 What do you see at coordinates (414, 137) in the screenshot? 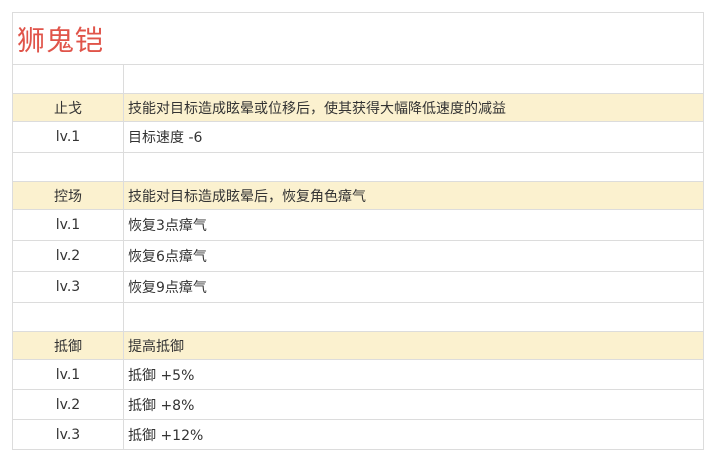
I see `effect-cell: 目标速度 -6` at bounding box center [414, 137].